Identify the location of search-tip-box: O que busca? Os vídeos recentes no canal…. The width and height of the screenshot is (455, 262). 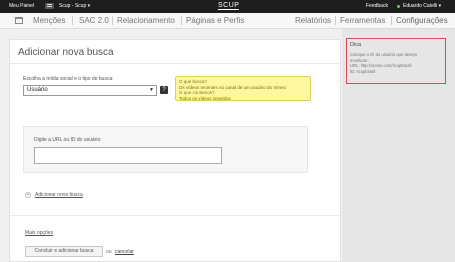
(243, 88).